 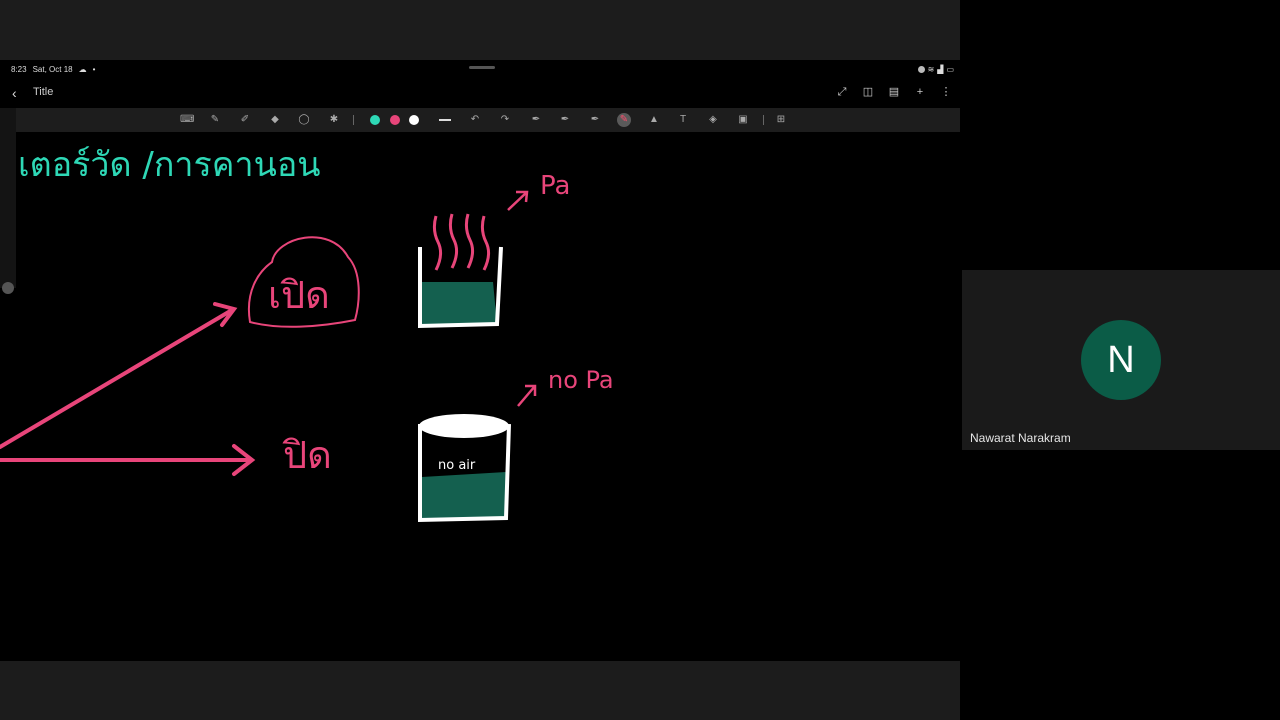 What do you see at coordinates (536, 120) in the screenshot?
I see `fountain-pen-icon: ✒` at bounding box center [536, 120].